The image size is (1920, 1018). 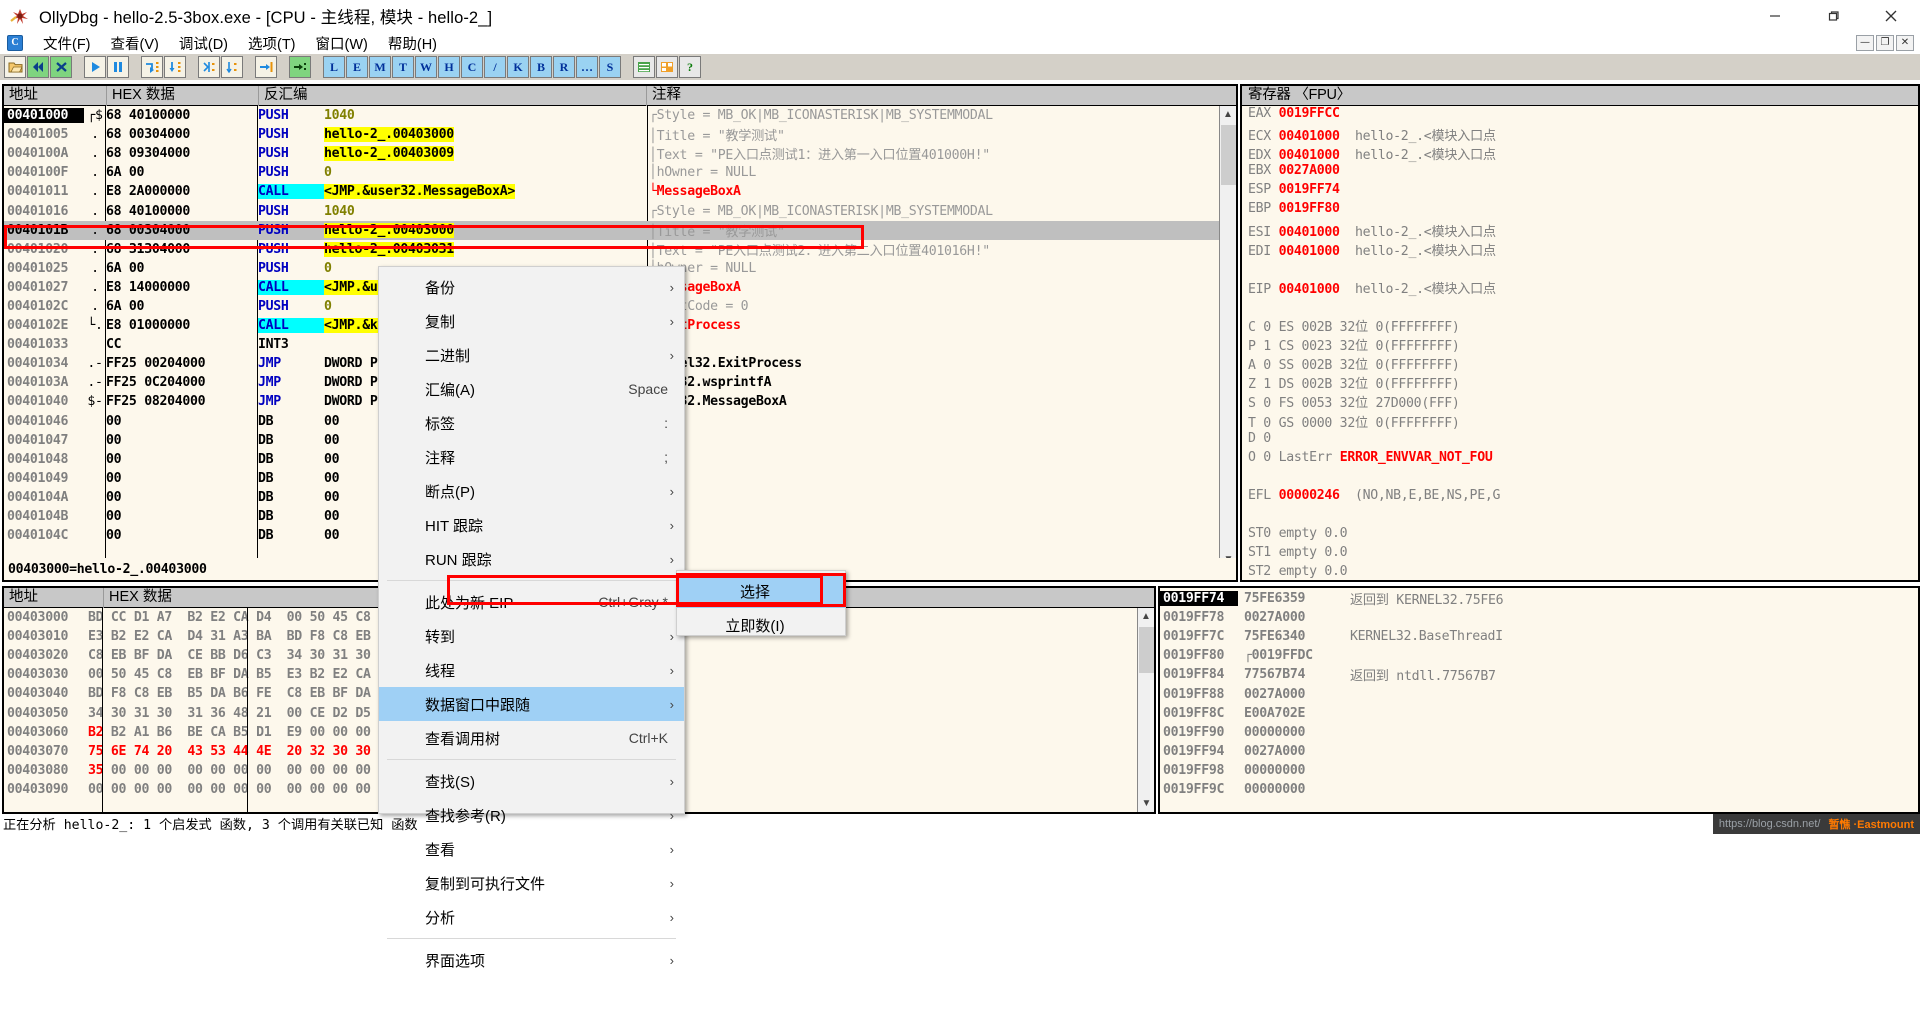 What do you see at coordinates (531, 883) in the screenshot?
I see `context-menu-item: 复制到可执行文件 ›` at bounding box center [531, 883].